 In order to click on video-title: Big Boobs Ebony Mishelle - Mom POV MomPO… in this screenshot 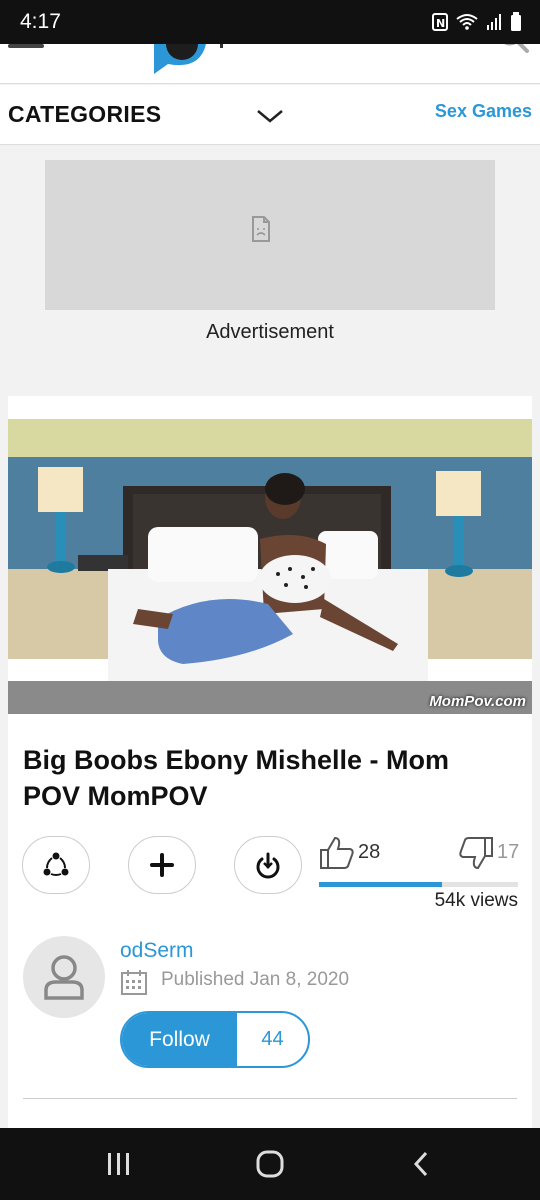, I will do `click(236, 778)`.